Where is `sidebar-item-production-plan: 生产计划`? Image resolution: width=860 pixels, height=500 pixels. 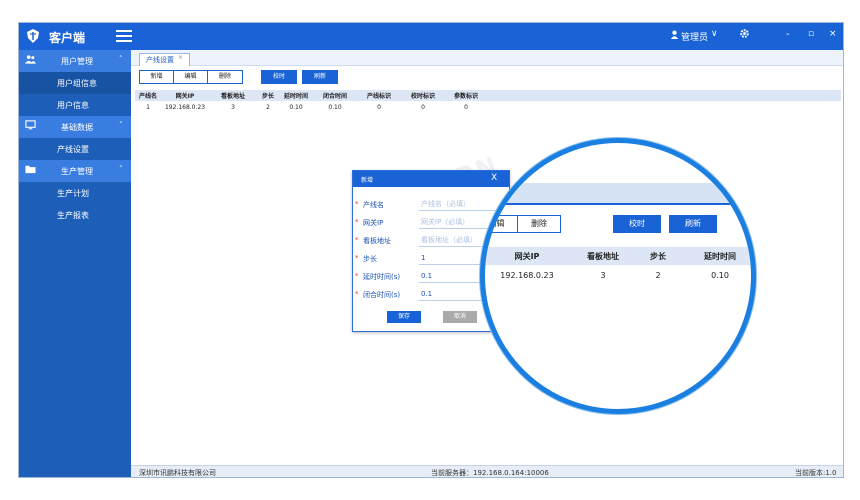 sidebar-item-production-plan: 生产计划 is located at coordinates (75, 193).